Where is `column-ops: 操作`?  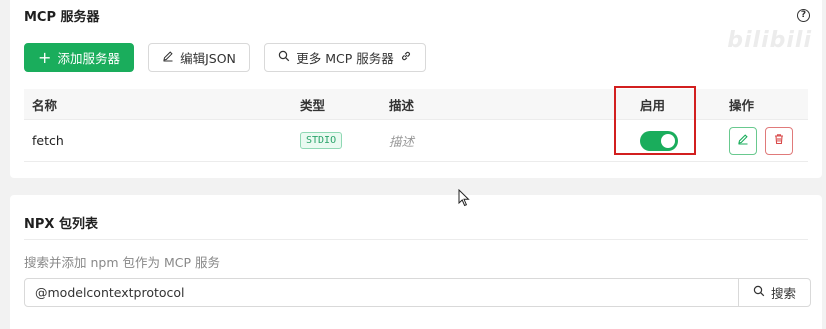
column-ops: 操作 is located at coordinates (742, 105).